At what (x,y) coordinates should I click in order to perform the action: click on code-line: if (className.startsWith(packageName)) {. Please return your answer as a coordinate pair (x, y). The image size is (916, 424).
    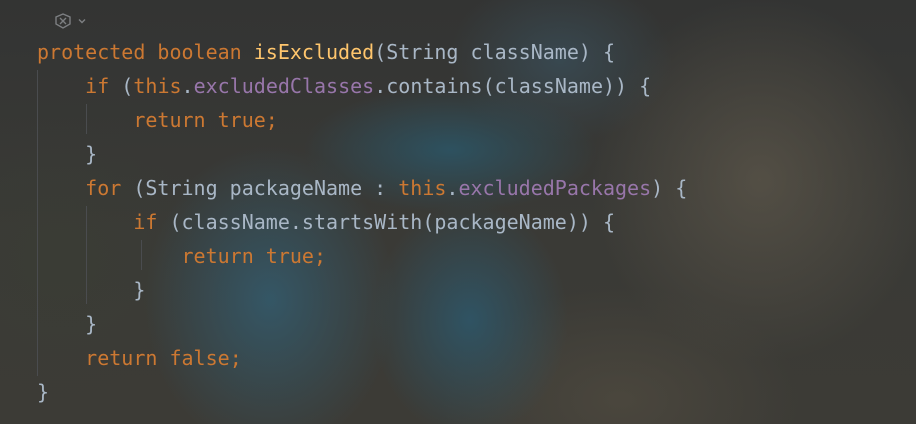
    Looking at the image, I should click on (362, 222).